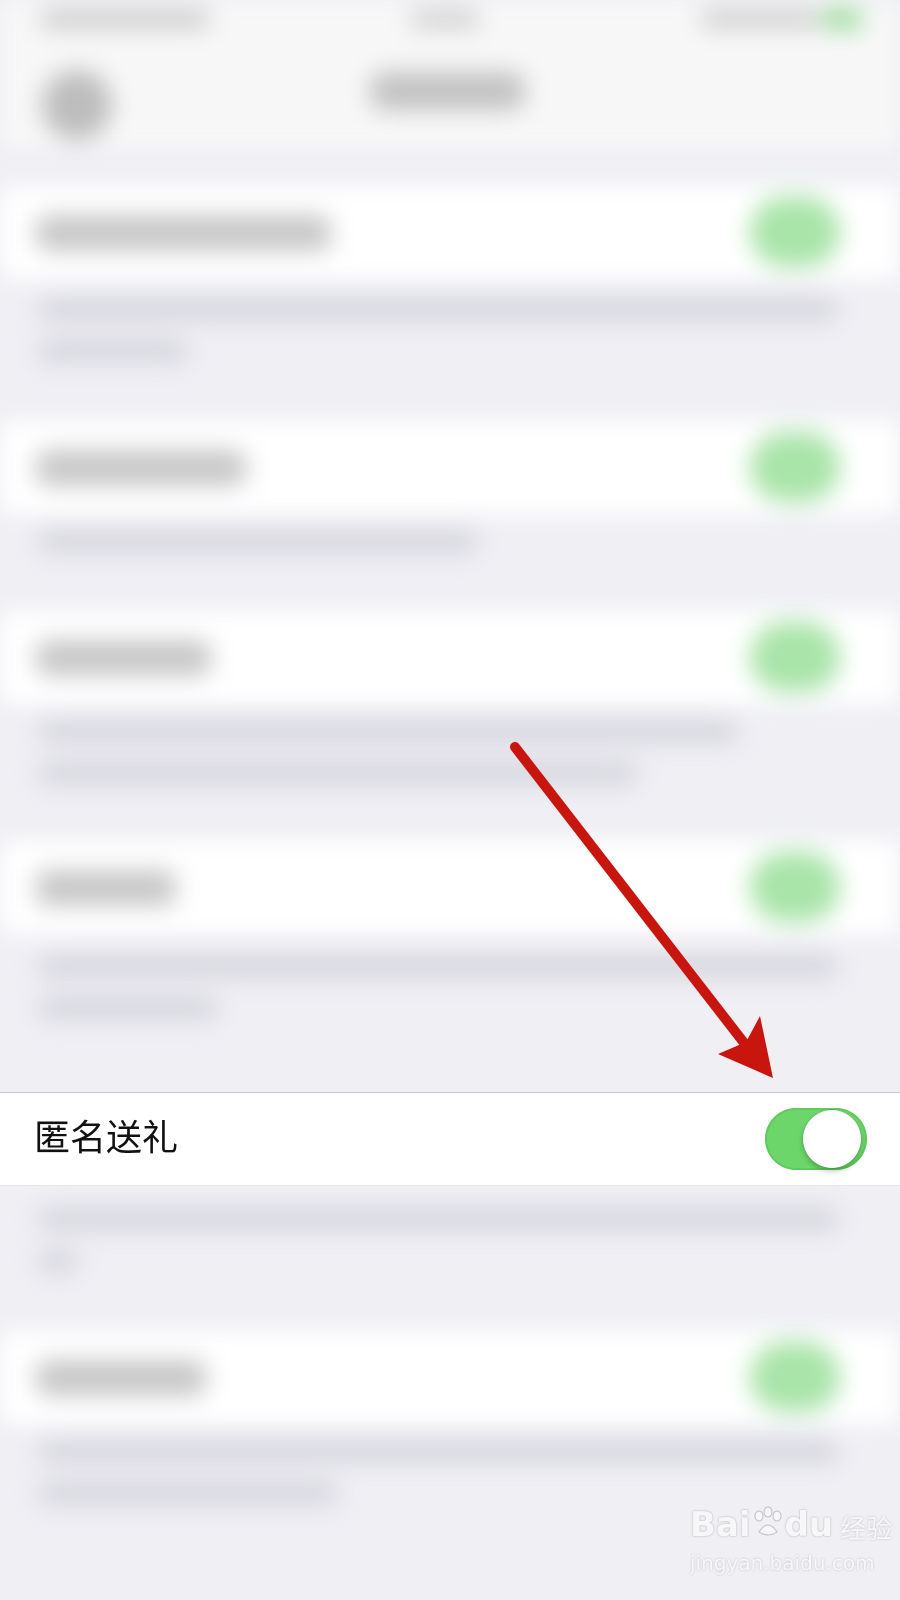 The image size is (900, 1600). Describe the element at coordinates (447, 91) in the screenshot. I see `page-title` at that location.